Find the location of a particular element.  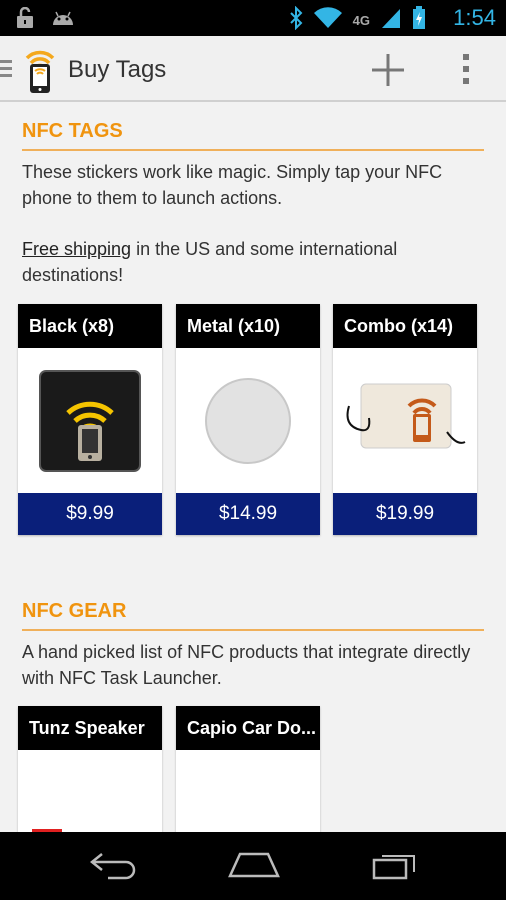

action-bar: Buy Tags is located at coordinates (253, 69).